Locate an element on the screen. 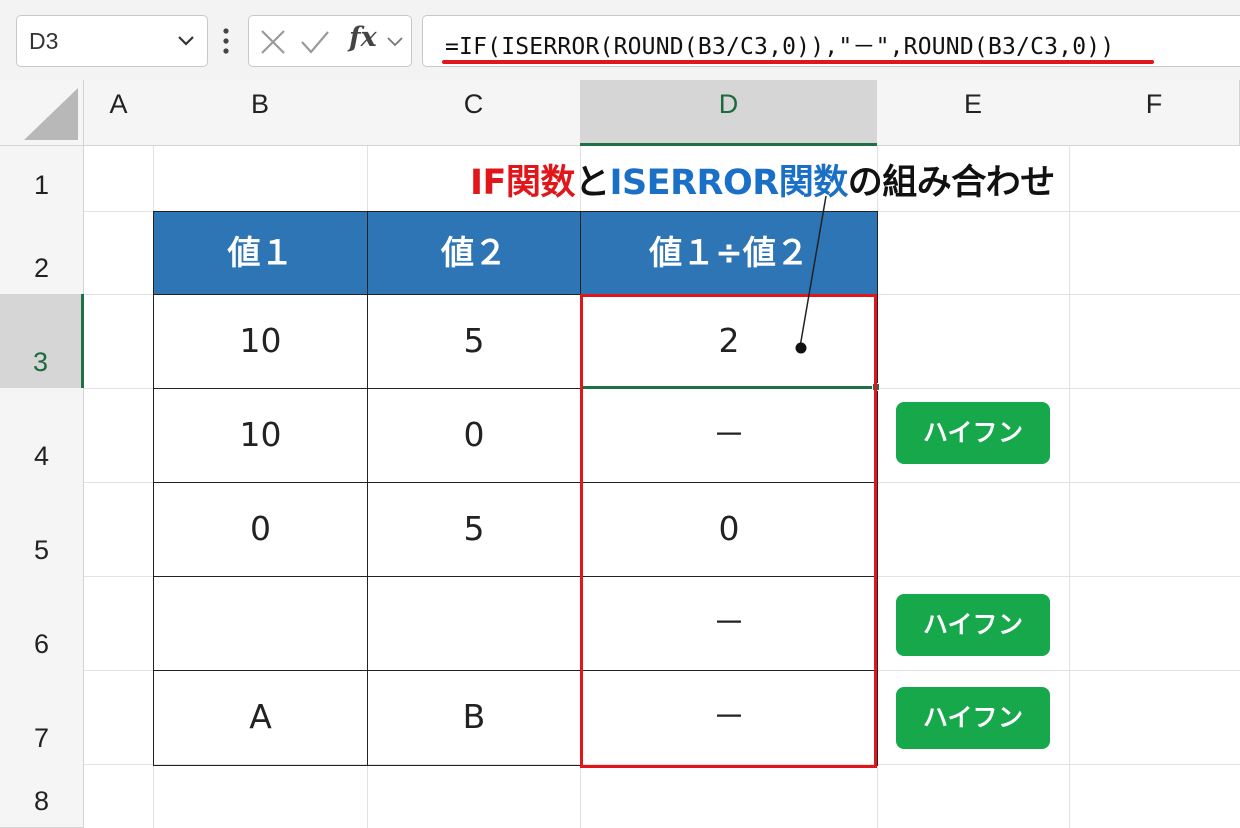 The height and width of the screenshot is (828, 1240). annotation-title: IF関数とISERROR関数の組み合わせ is located at coordinates (762, 179).